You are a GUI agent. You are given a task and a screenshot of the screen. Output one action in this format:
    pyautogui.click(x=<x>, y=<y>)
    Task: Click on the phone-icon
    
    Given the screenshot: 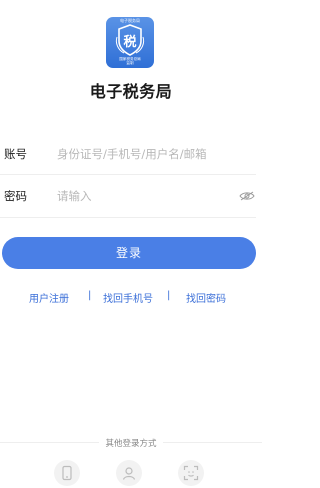 What is the action you would take?
    pyautogui.click(x=67, y=473)
    